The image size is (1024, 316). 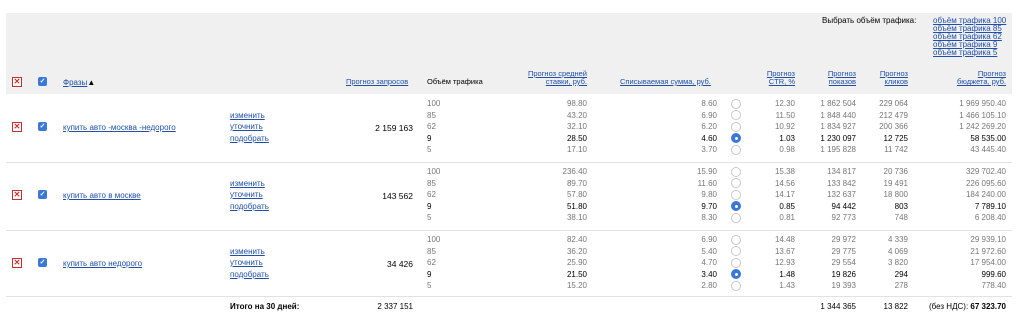 What do you see at coordinates (993, 274) in the screenshot?
I see `budget-value: 999.60` at bounding box center [993, 274].